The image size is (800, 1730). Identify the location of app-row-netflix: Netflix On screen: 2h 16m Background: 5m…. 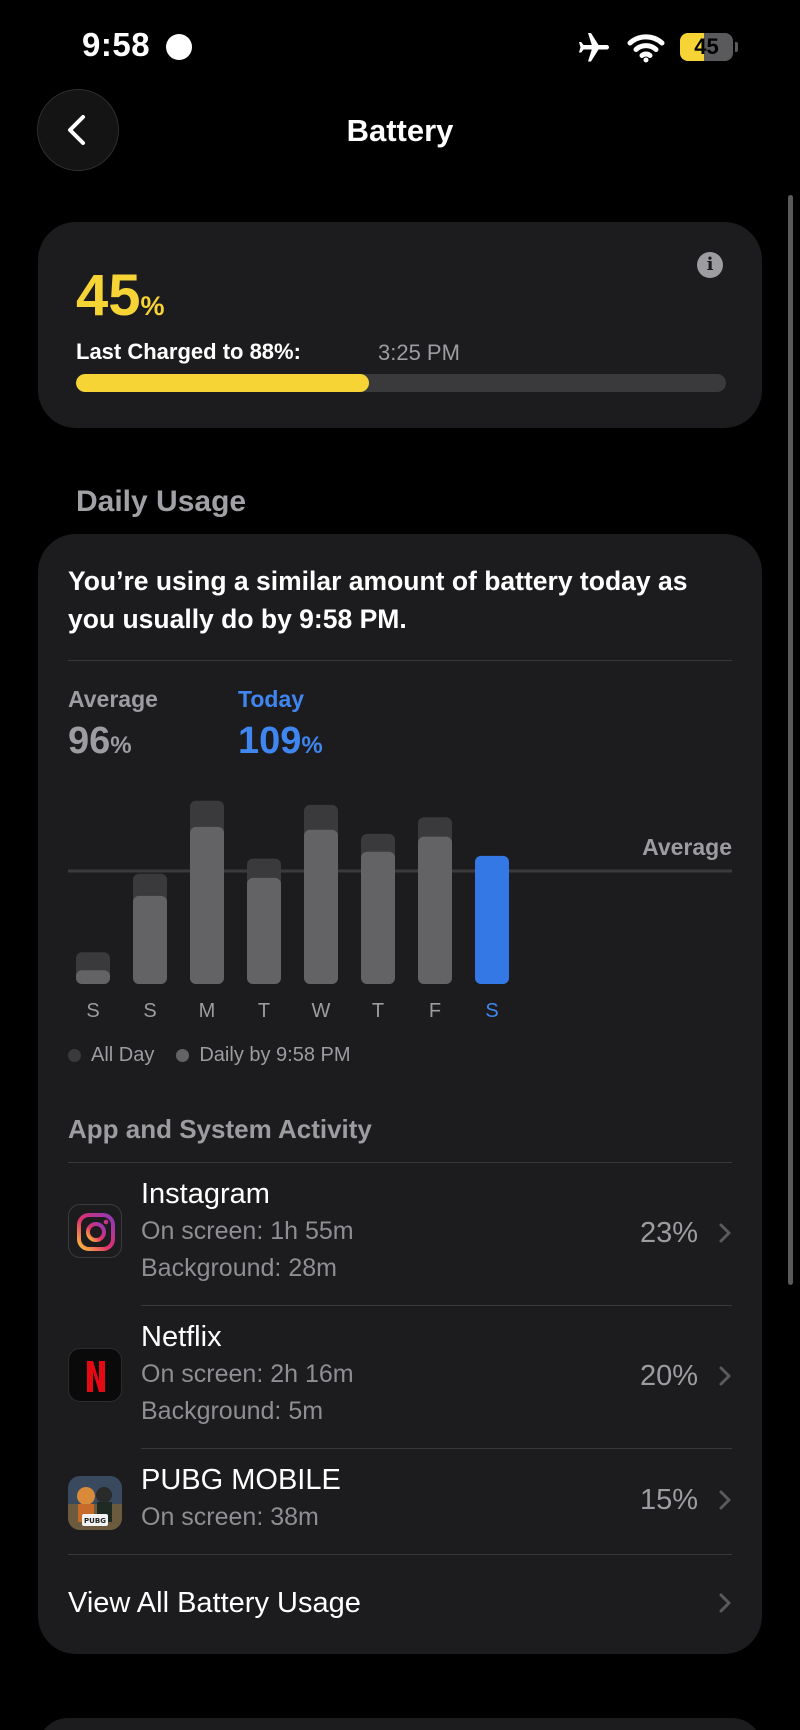
(400, 1376).